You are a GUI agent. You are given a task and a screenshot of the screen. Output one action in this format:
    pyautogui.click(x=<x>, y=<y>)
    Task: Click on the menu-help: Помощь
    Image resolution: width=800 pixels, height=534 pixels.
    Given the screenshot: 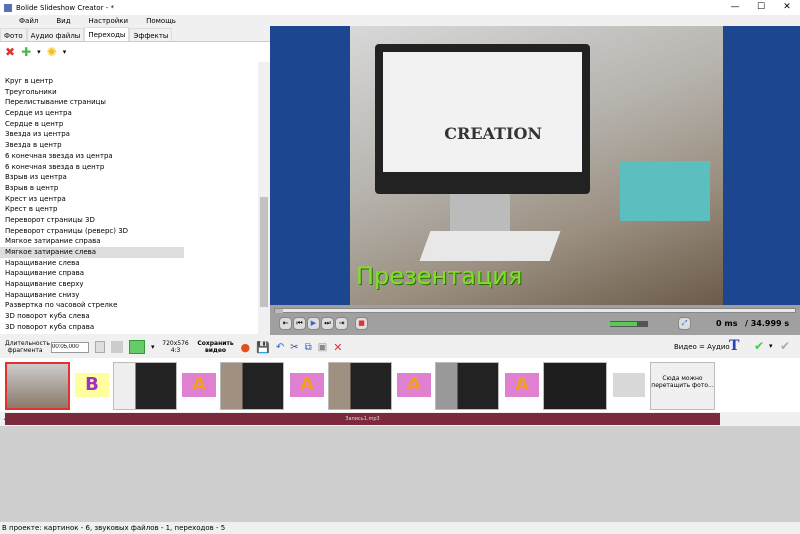 What is the action you would take?
    pyautogui.click(x=161, y=21)
    